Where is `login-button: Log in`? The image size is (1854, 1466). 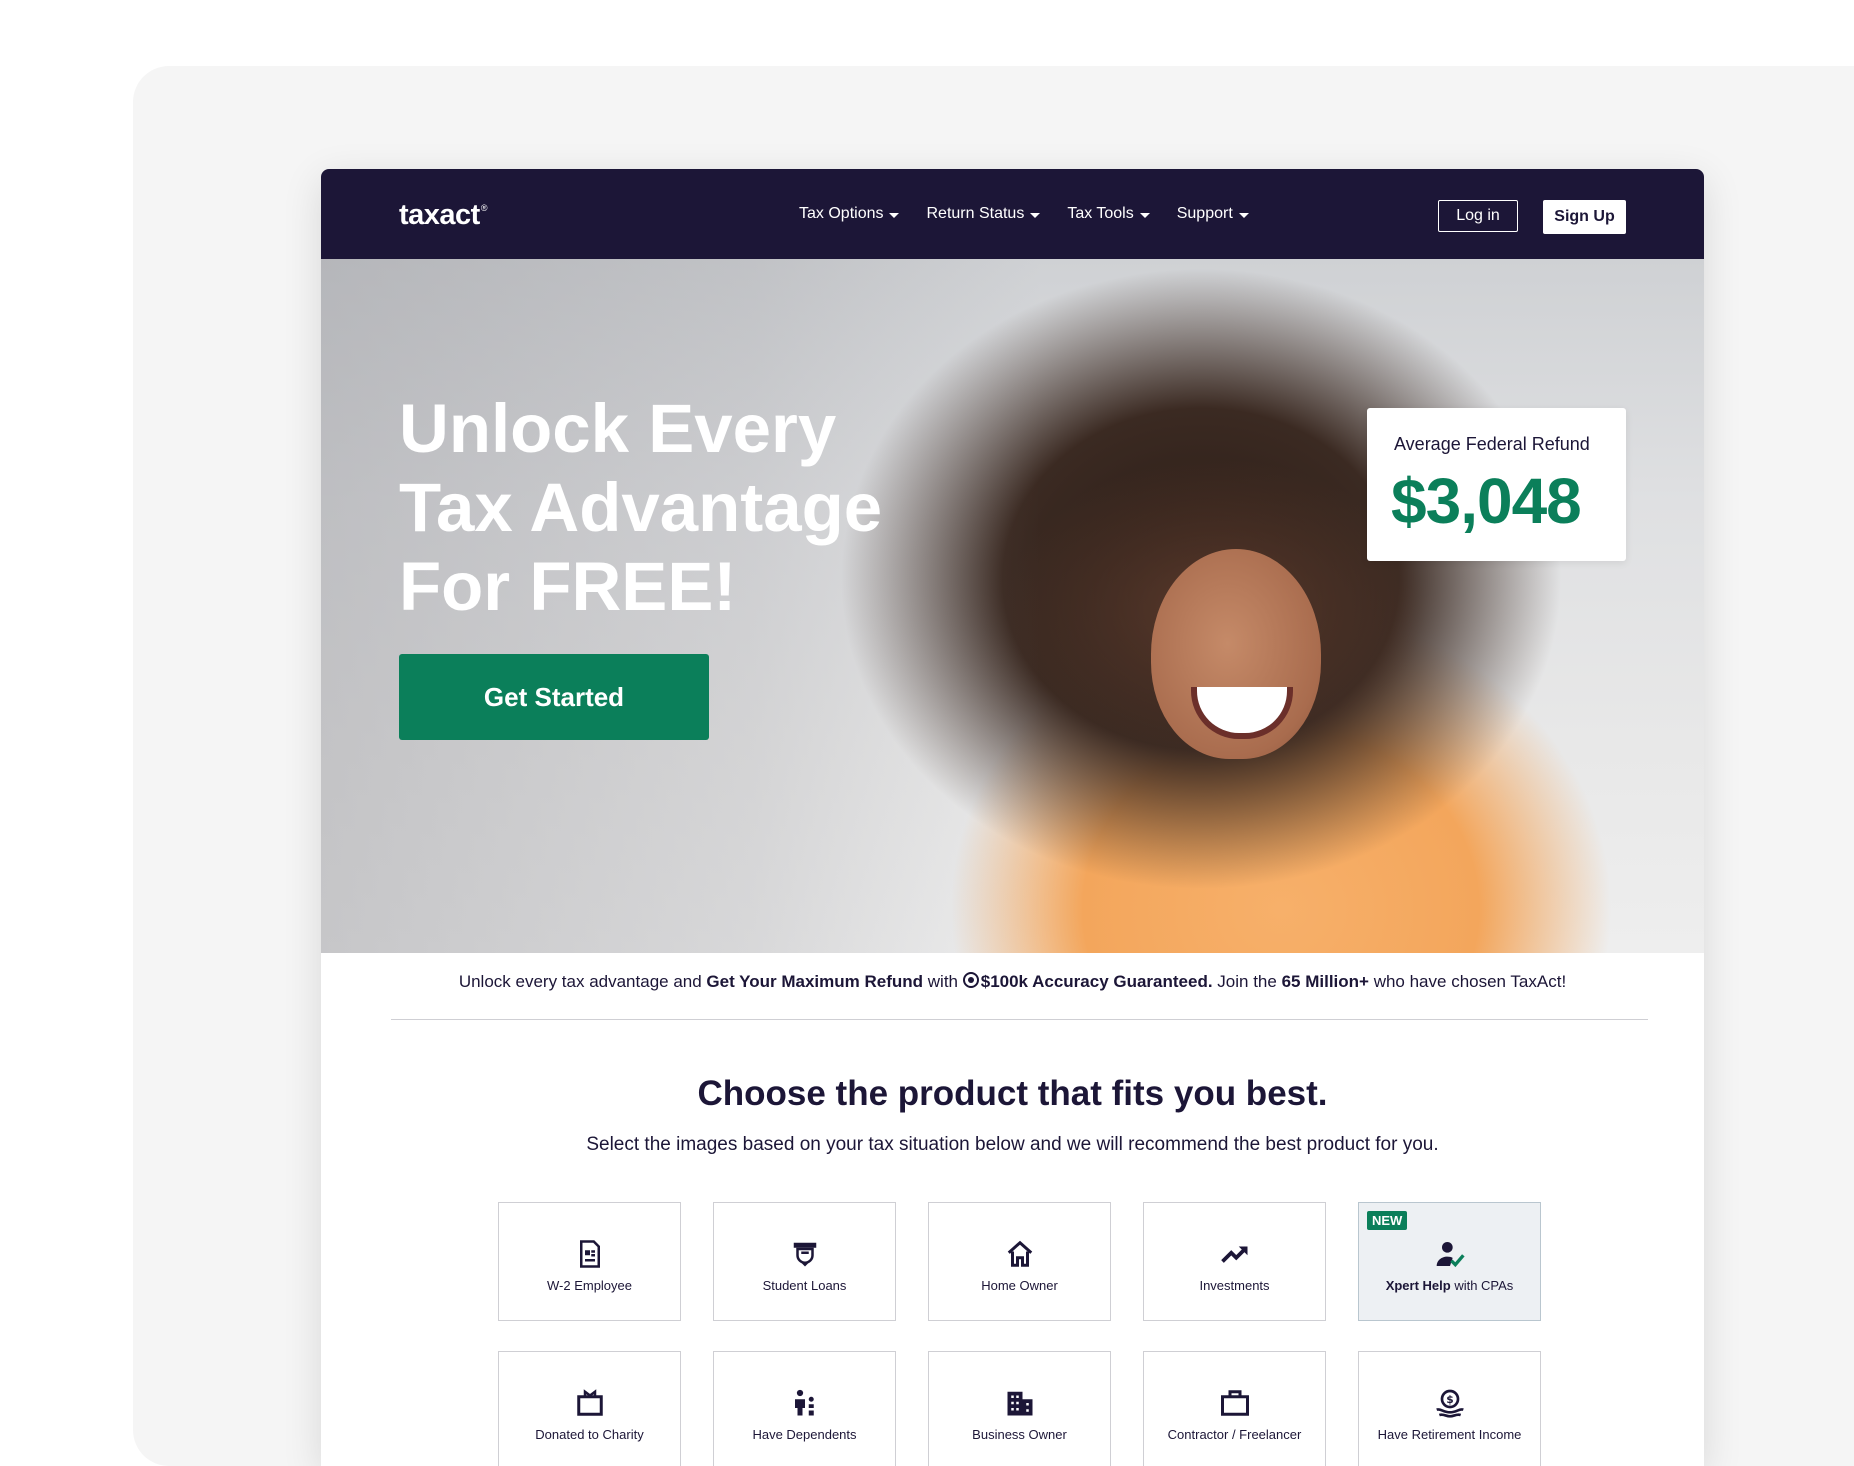
login-button: Log in is located at coordinates (1478, 216).